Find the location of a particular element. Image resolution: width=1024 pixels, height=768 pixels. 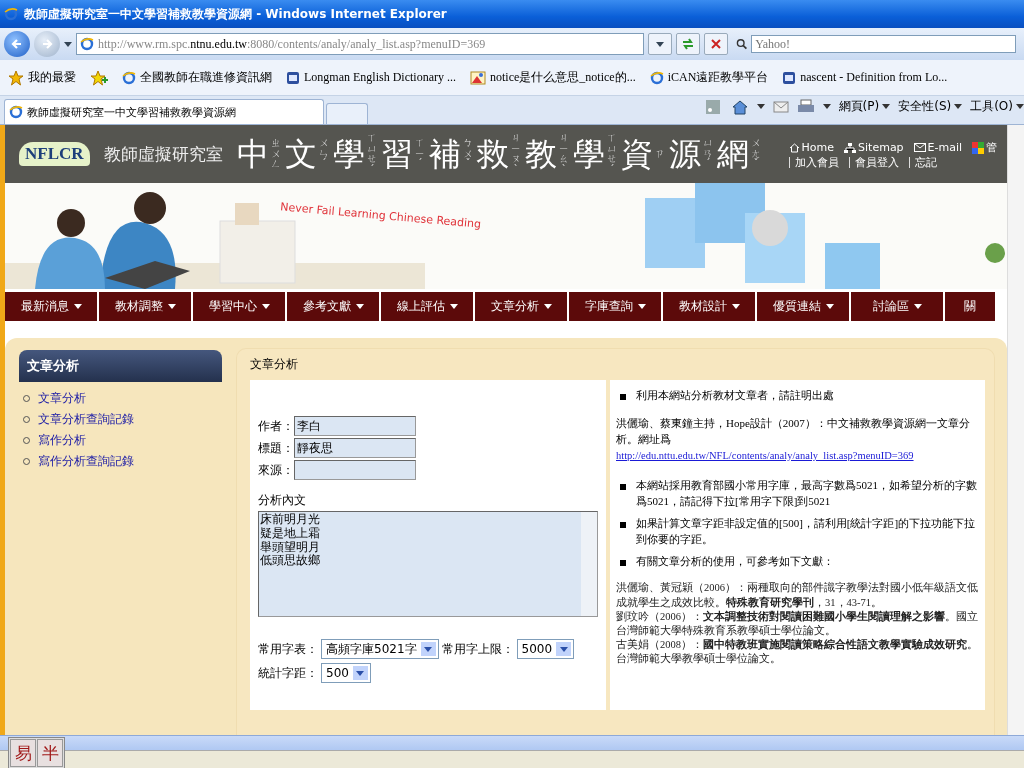

command-menu: 網頁(P) is located at coordinates (864, 106).